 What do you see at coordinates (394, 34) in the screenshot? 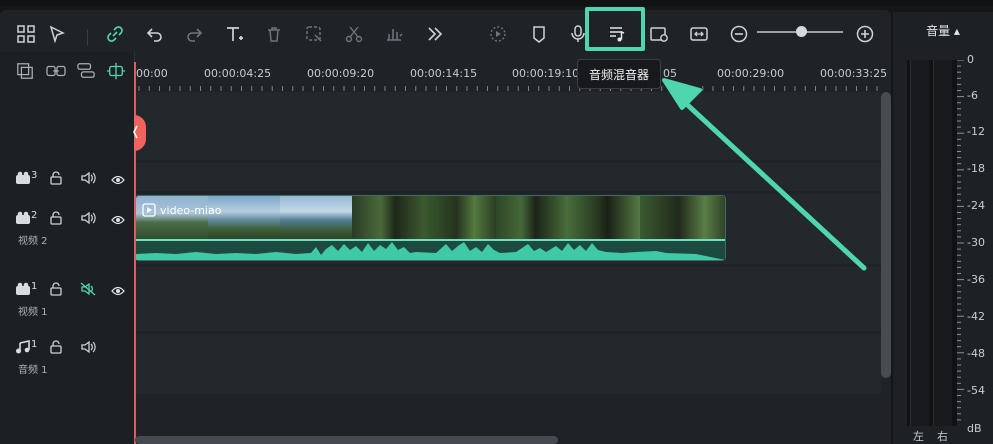
I see `audio-stretch-icon` at bounding box center [394, 34].